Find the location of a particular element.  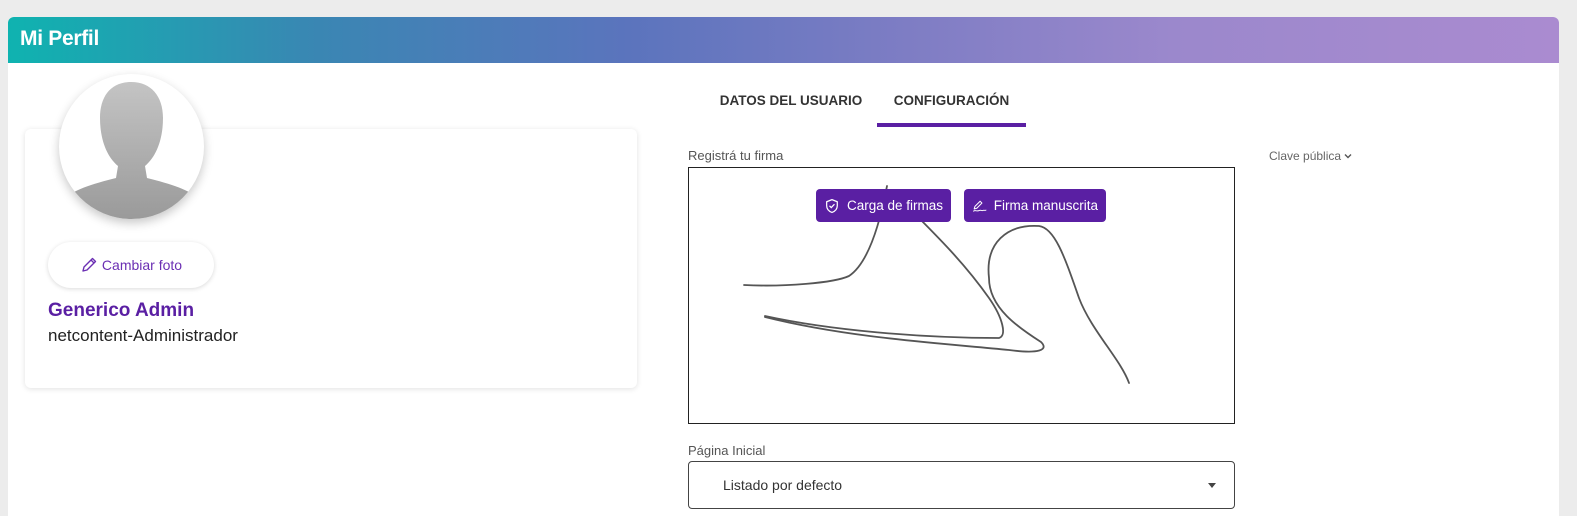

public-key-toggle: Clave pública is located at coordinates (1311, 156).